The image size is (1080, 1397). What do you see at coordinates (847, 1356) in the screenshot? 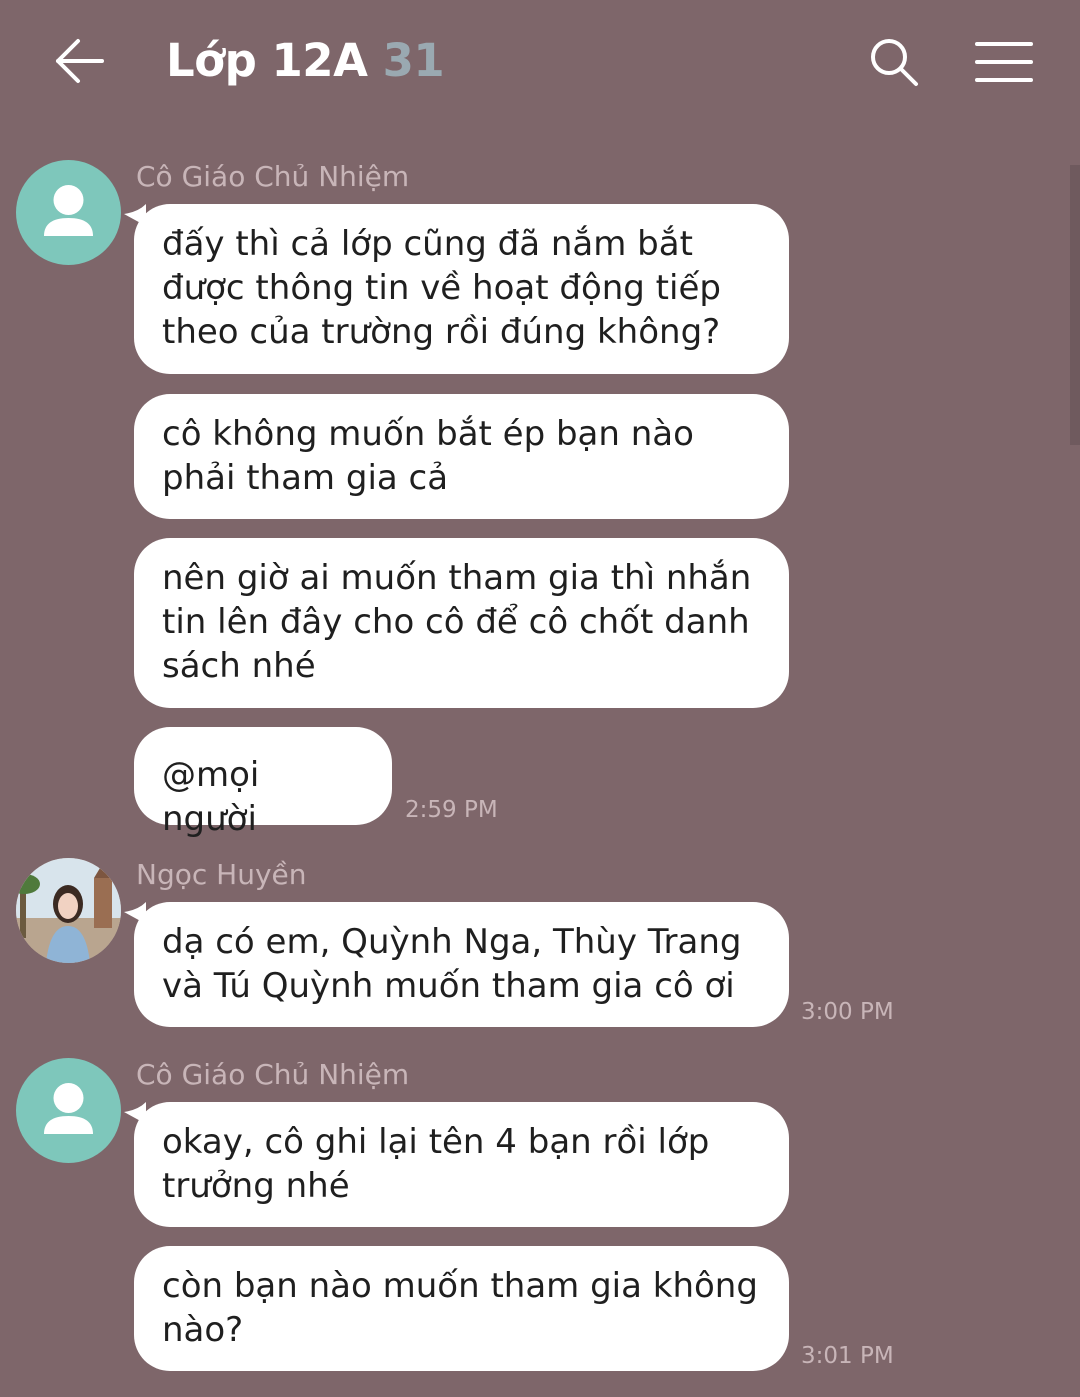
I see `message-time: 3:01 PM` at bounding box center [847, 1356].